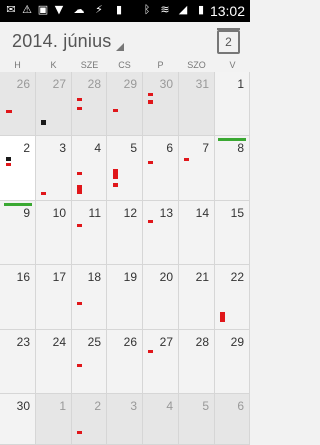 The height and width of the screenshot is (445, 320). What do you see at coordinates (94, 277) in the screenshot?
I see `day-number: 18` at bounding box center [94, 277].